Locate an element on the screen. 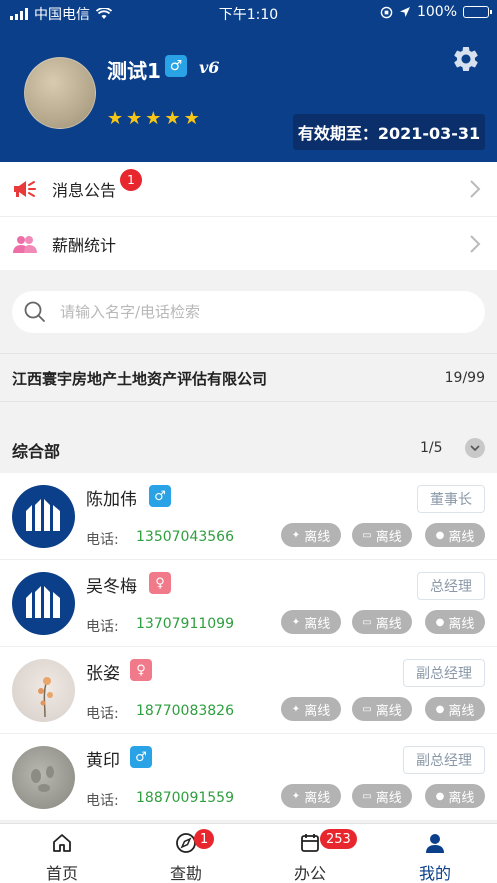 The image size is (497, 883). company-row: 江西寰宇房地产土地资产评估有限公司 19/99 is located at coordinates (248, 377).